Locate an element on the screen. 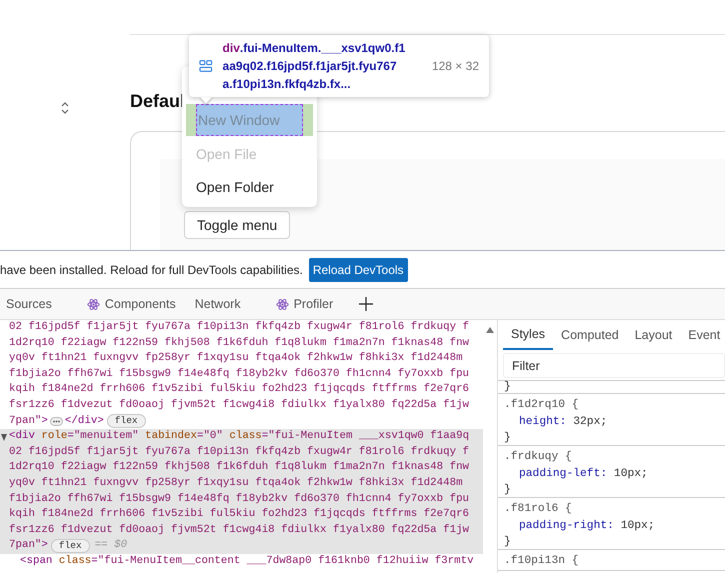  element-size: 128 × 32 is located at coordinates (455, 66).